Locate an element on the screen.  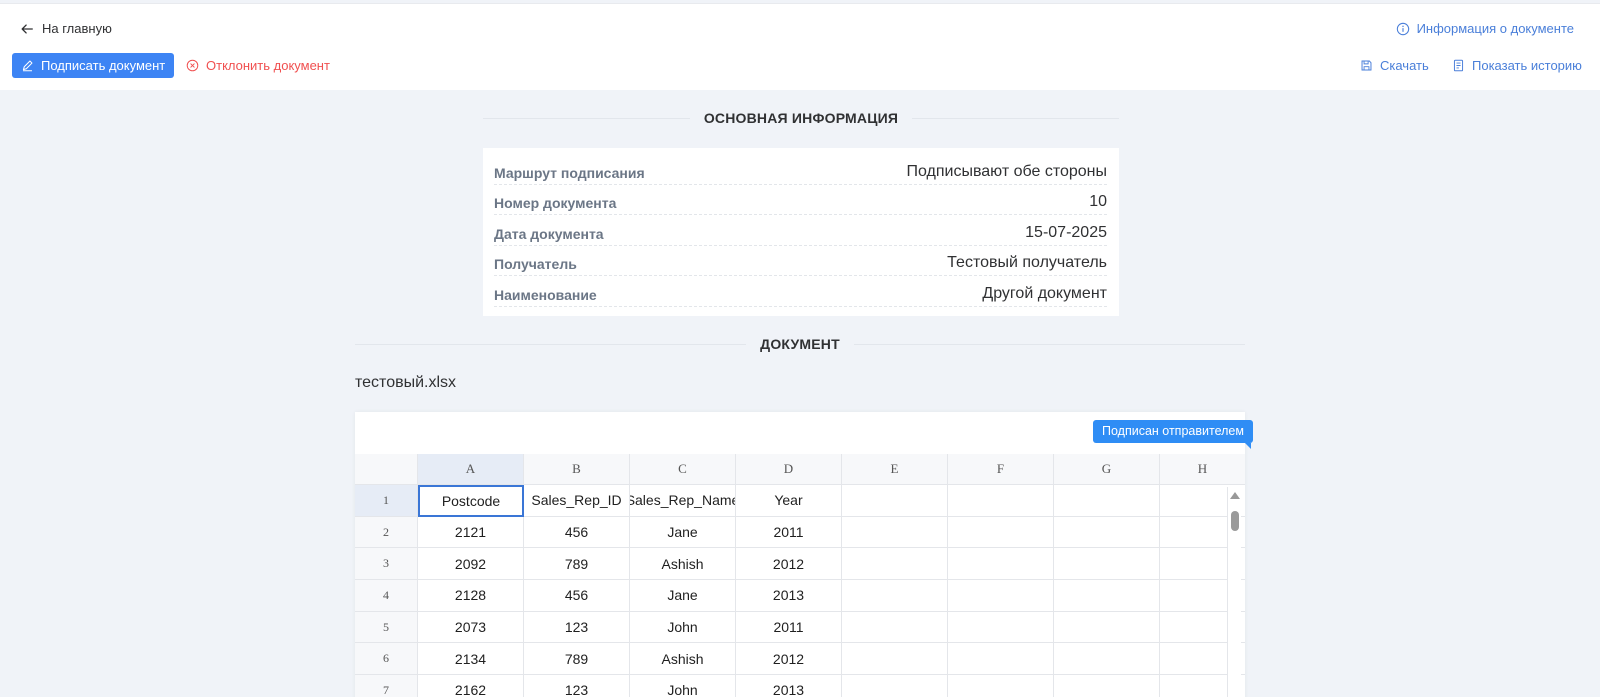
sheet-cell: Year is located at coordinates (789, 501).